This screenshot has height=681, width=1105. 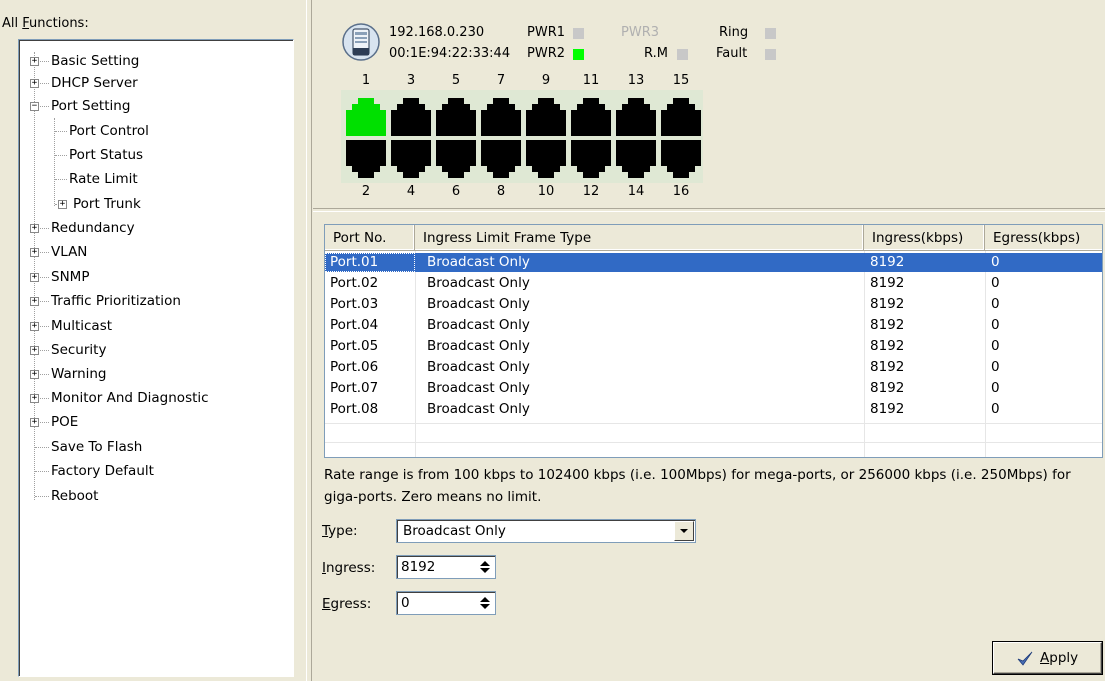 I want to click on port-13-icon, so click(x=636, y=117).